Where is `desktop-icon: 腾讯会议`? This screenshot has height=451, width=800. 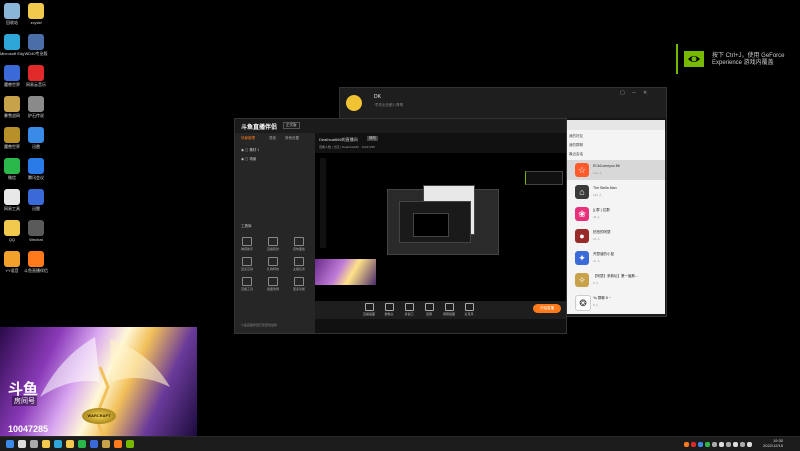
desktop-icon: 腾讯会议 is located at coordinates (36, 169).